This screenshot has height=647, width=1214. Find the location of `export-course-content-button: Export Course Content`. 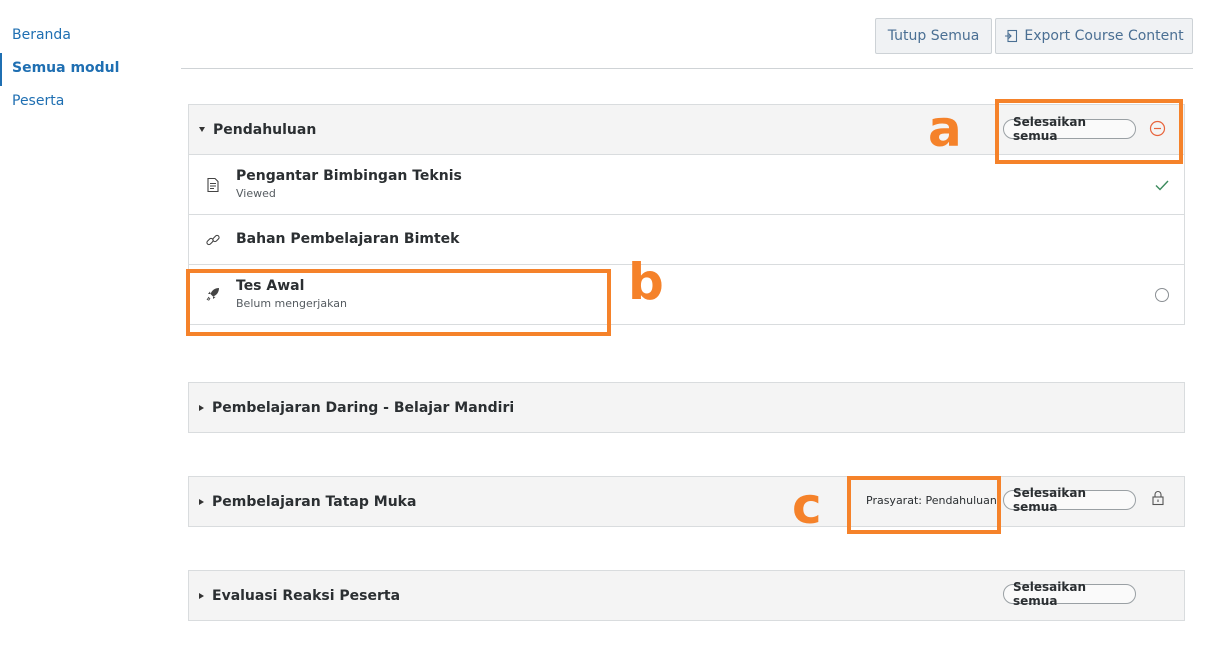

export-course-content-button: Export Course Content is located at coordinates (1094, 36).